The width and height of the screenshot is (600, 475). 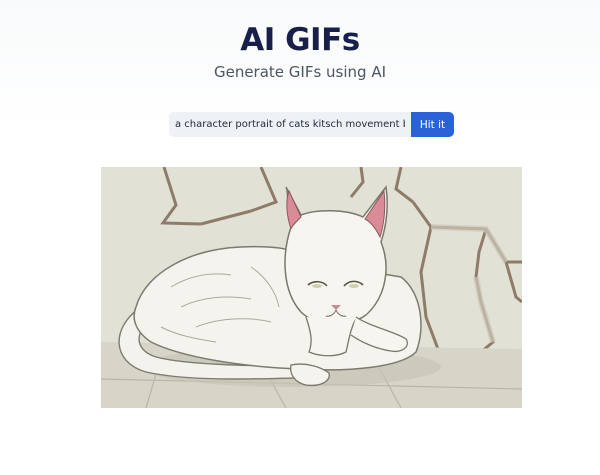 I want to click on header: AI GIFs Generate GIFs using AI, so click(x=300, y=51).